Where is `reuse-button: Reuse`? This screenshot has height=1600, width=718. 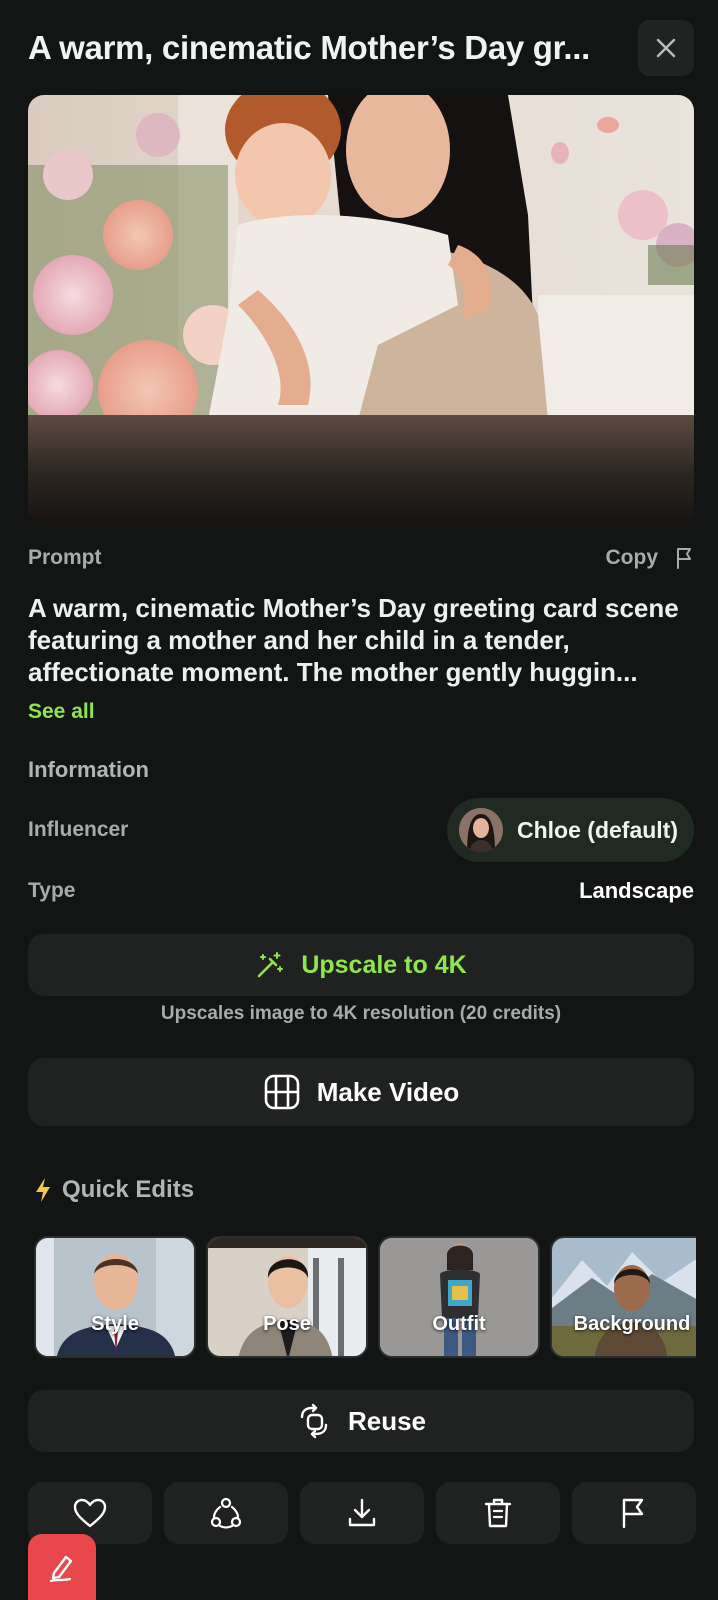 reuse-button: Reuse is located at coordinates (361, 1421).